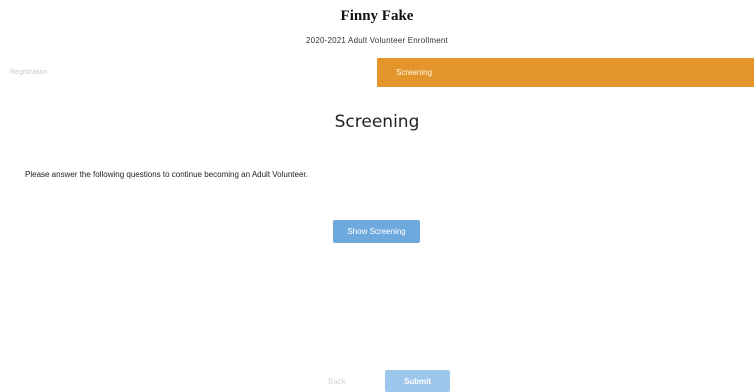 The image size is (754, 392). I want to click on step-screening: Screening, so click(565, 72).